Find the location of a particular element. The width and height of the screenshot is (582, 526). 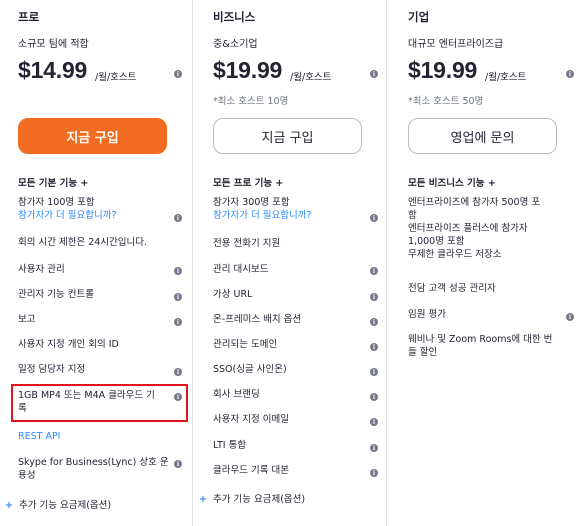

feature-cloud-recording-cont: 록 is located at coordinates (22, 408).